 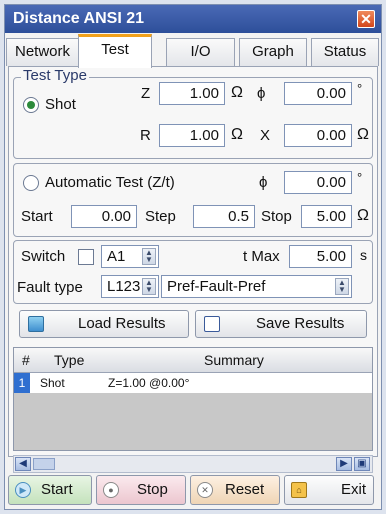 I want to click on column-type: Type, so click(x=69, y=360).